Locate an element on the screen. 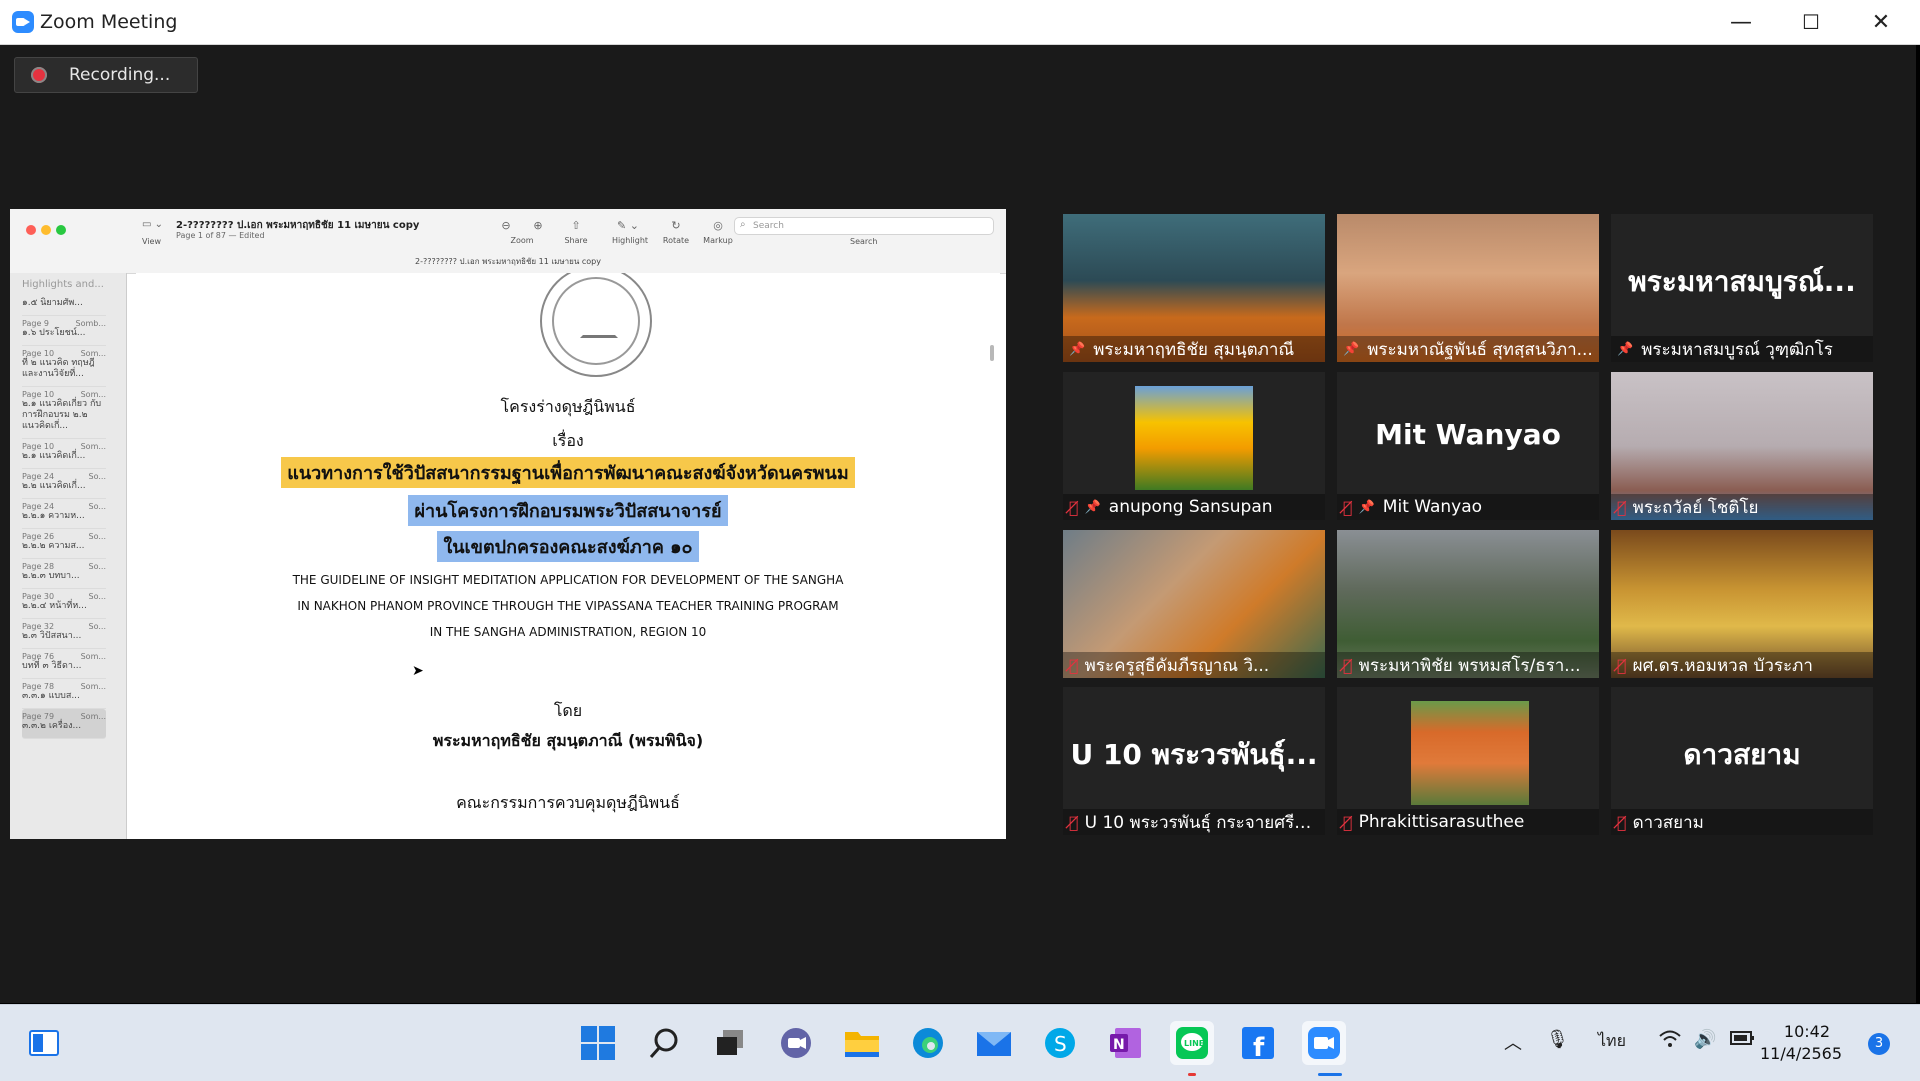  markup-icon: ◎ is located at coordinates (718, 225).